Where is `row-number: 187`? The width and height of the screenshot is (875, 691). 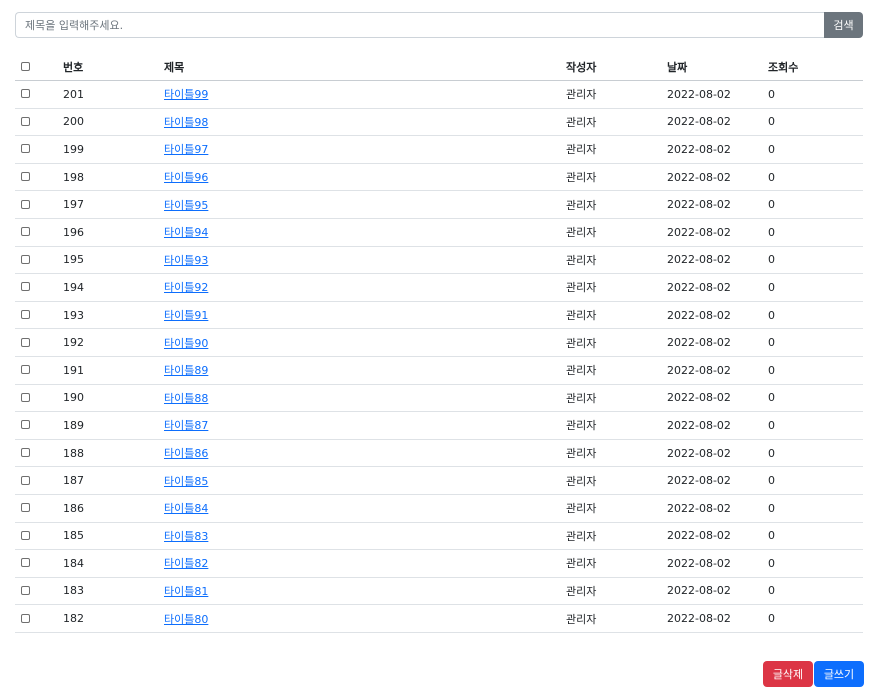
row-number: 187 is located at coordinates (113, 480).